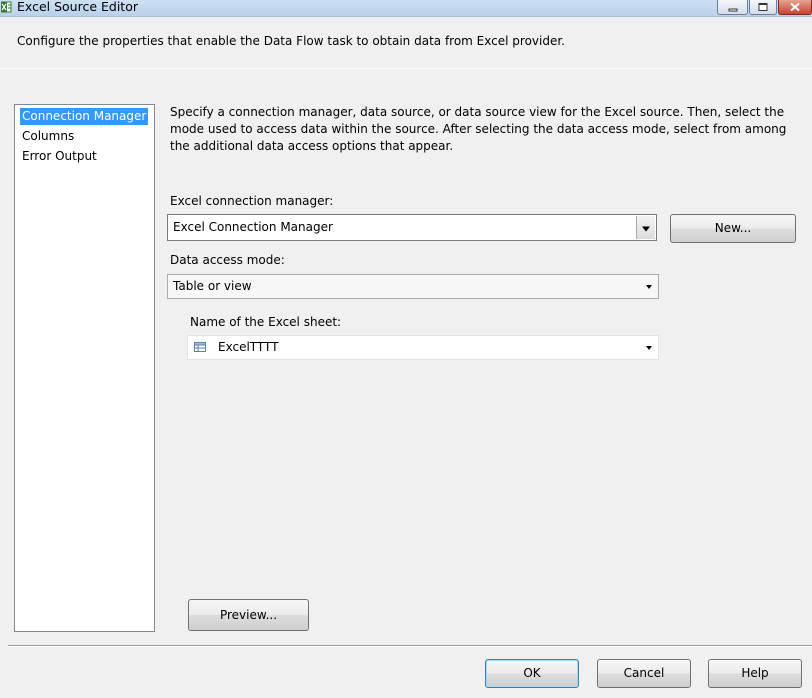 Image resolution: width=812 pixels, height=698 pixels. Describe the element at coordinates (84, 368) in the screenshot. I see `page-navigation-list: Connection Manager Columns Error Output` at that location.